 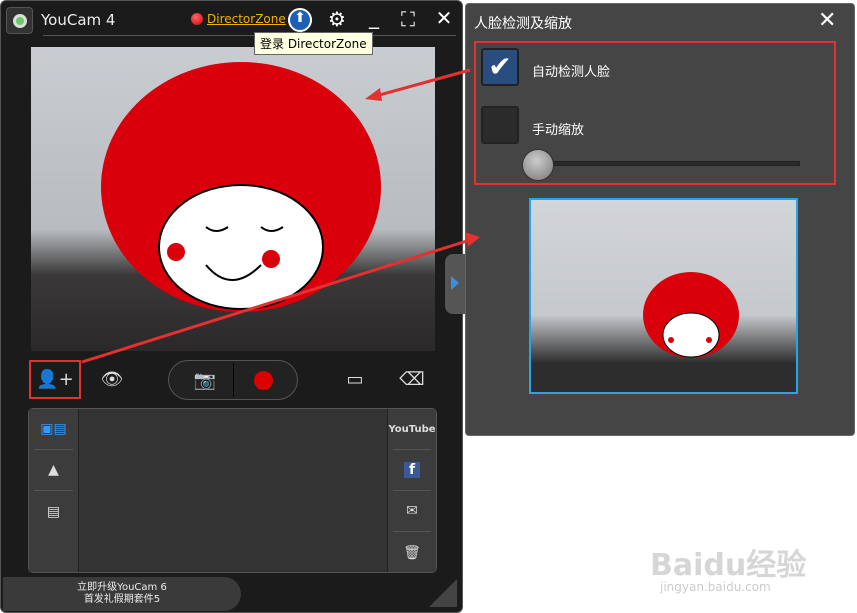 What do you see at coordinates (728, 565) in the screenshot?
I see `baidu-watermark: Baidu经验` at bounding box center [728, 565].